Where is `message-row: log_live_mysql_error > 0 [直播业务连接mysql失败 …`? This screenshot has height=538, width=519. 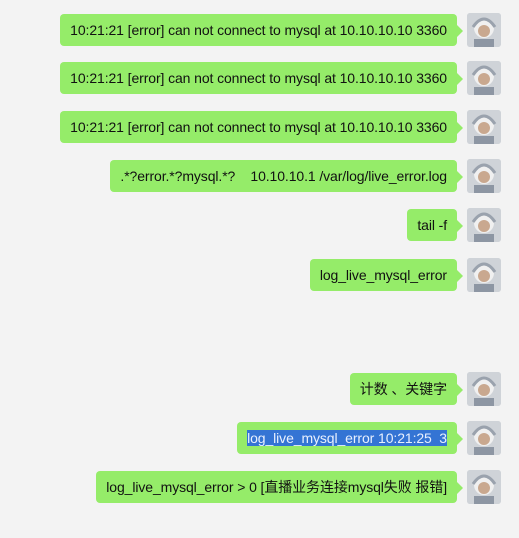 message-row: log_live_mysql_error > 0 [直播业务连接mysql失败 … is located at coordinates (259, 487).